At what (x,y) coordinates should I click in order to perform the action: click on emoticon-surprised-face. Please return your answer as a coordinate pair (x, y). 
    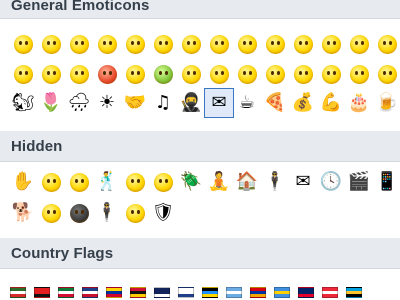
    Looking at the image, I should click on (135, 44).